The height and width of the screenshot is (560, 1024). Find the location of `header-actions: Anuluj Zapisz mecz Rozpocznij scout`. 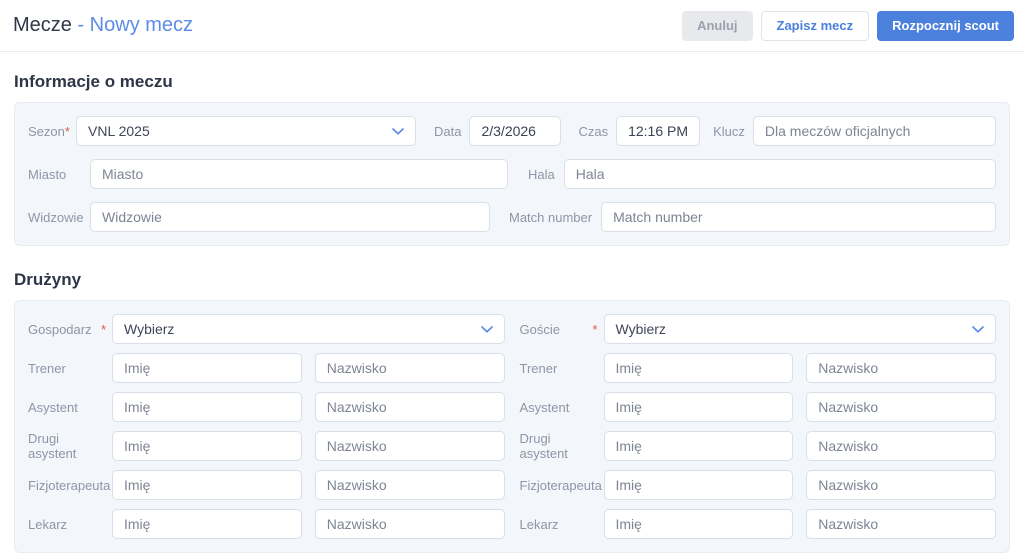

header-actions: Anuluj Zapisz mecz Rozpocznij scout is located at coordinates (848, 25).